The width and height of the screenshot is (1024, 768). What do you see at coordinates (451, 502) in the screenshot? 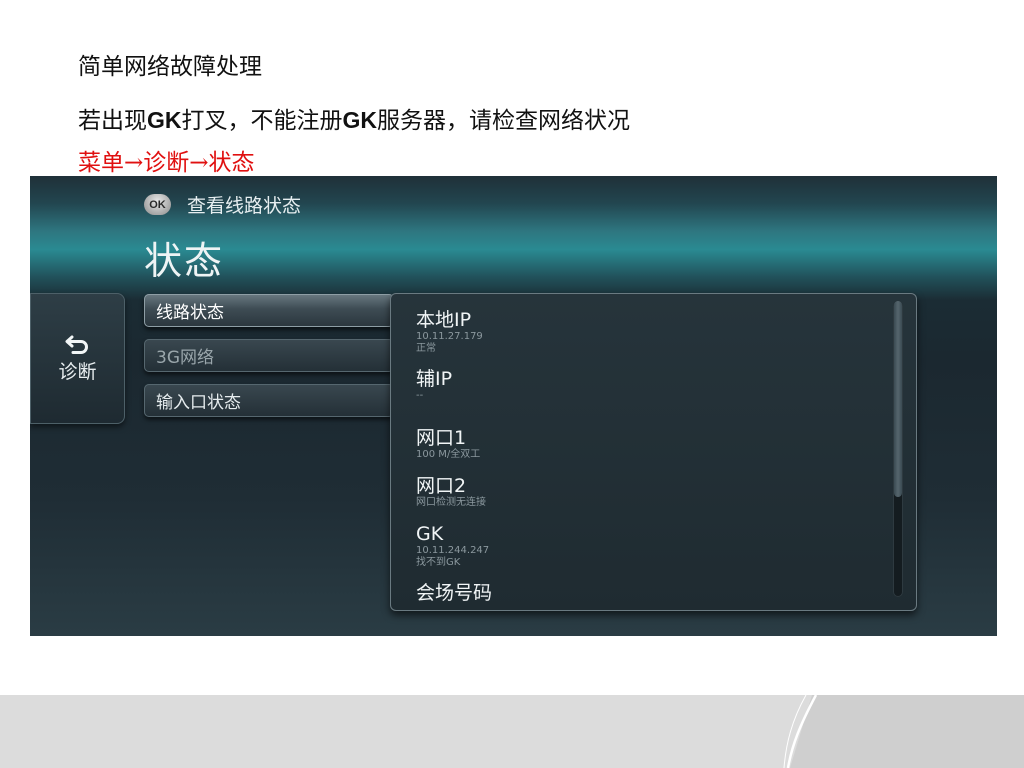
I see `detail-value: 网口检测无连接` at bounding box center [451, 502].